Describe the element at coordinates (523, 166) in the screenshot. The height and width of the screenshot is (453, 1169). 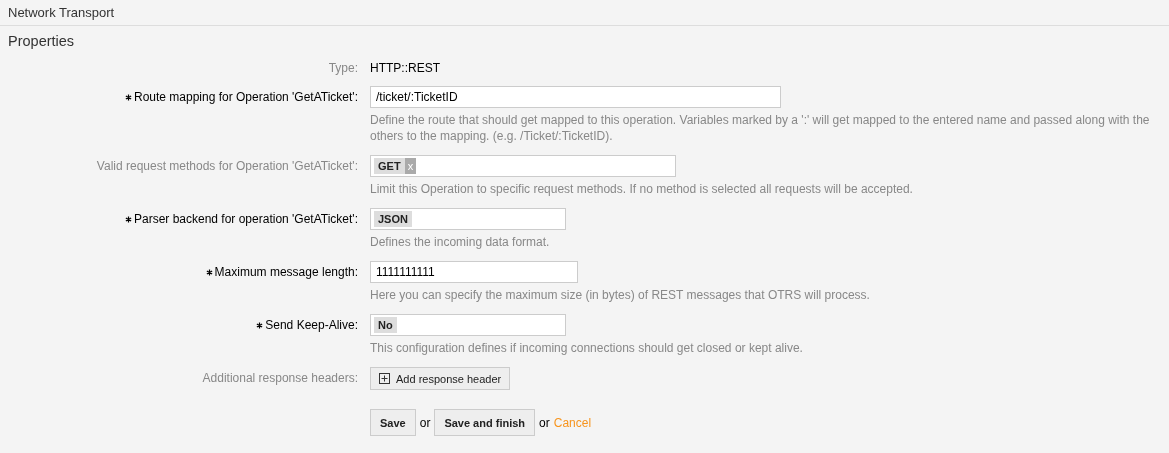
I see `input-field: GET x` at that location.